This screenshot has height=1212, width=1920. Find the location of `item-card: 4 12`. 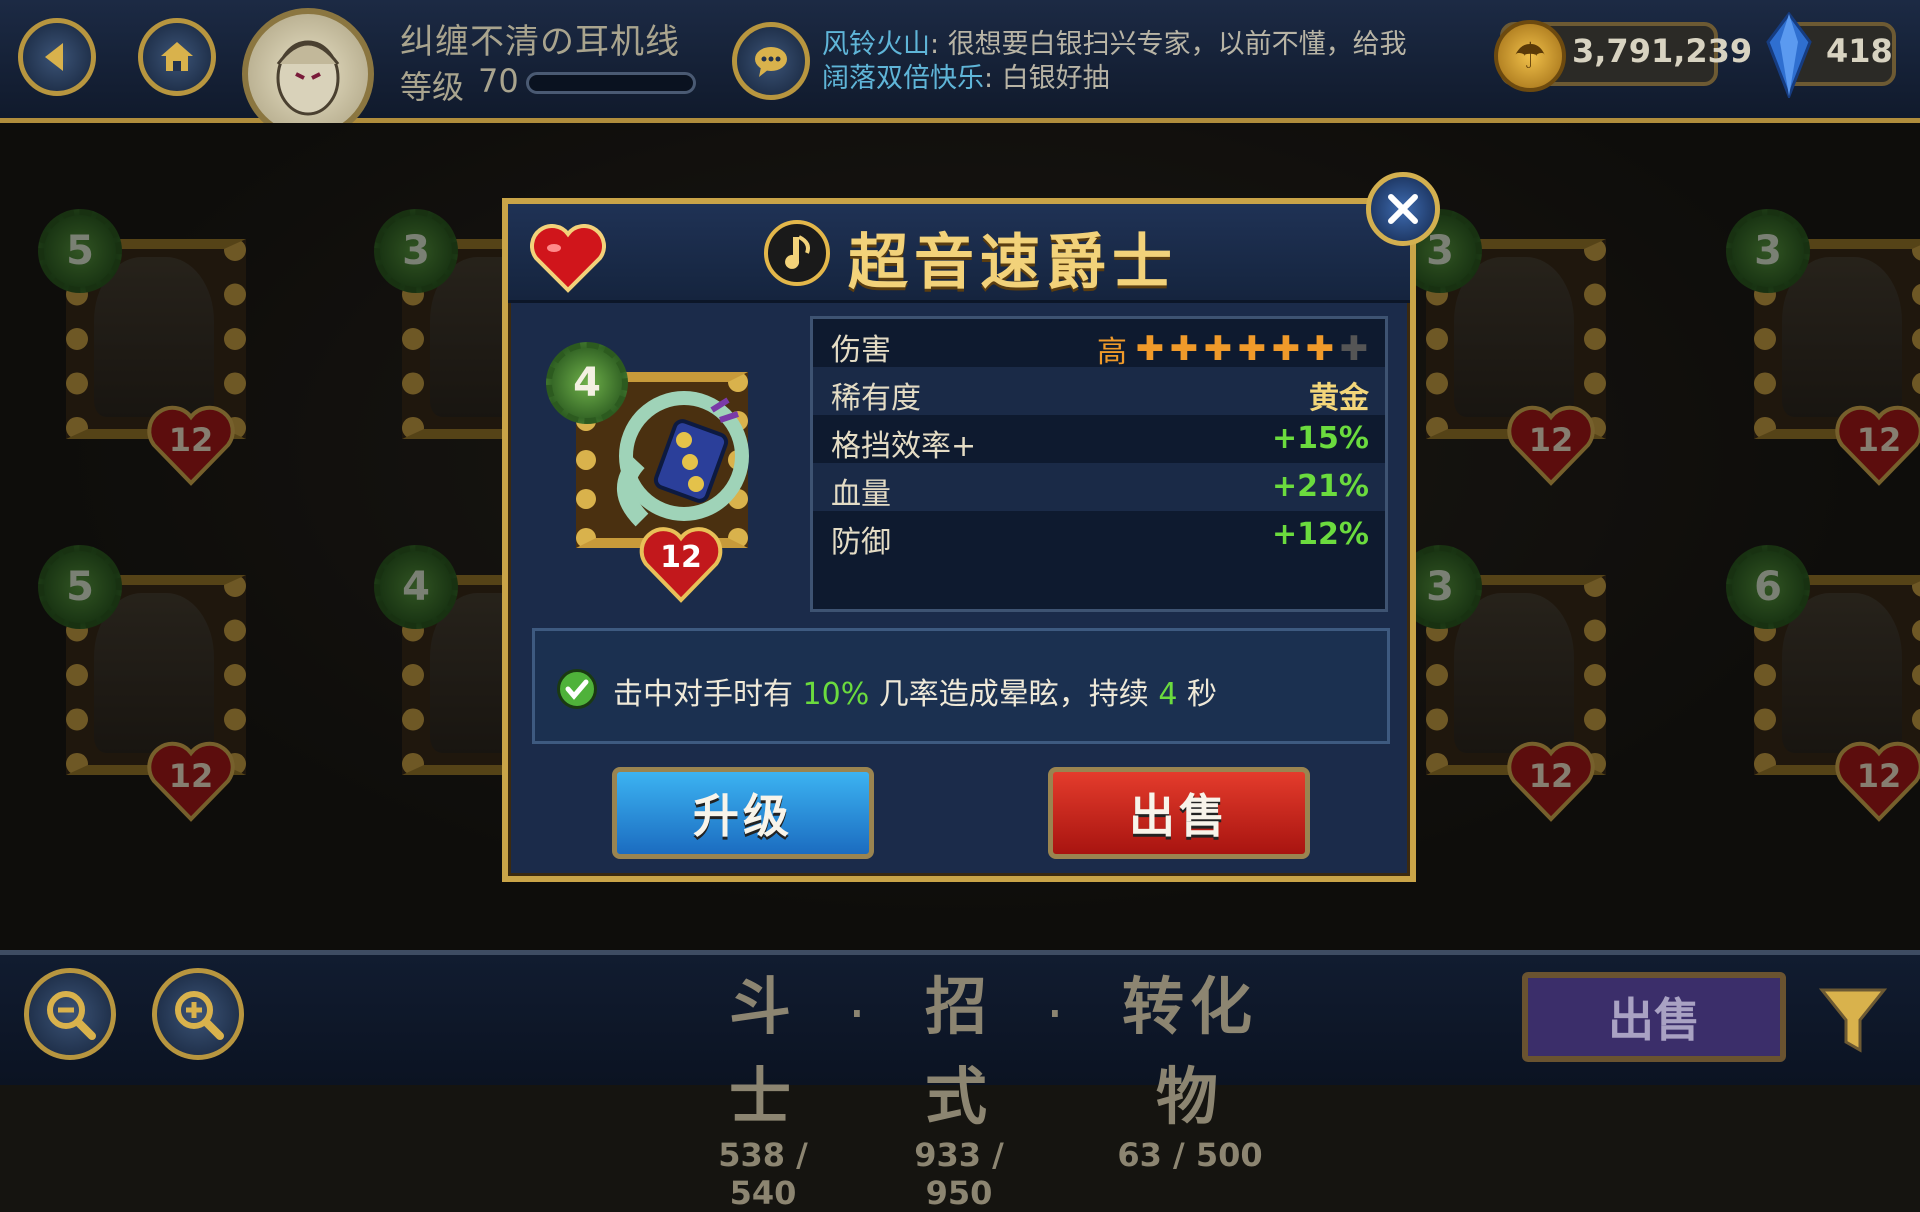

item-card: 4 12 is located at coordinates (666, 462).